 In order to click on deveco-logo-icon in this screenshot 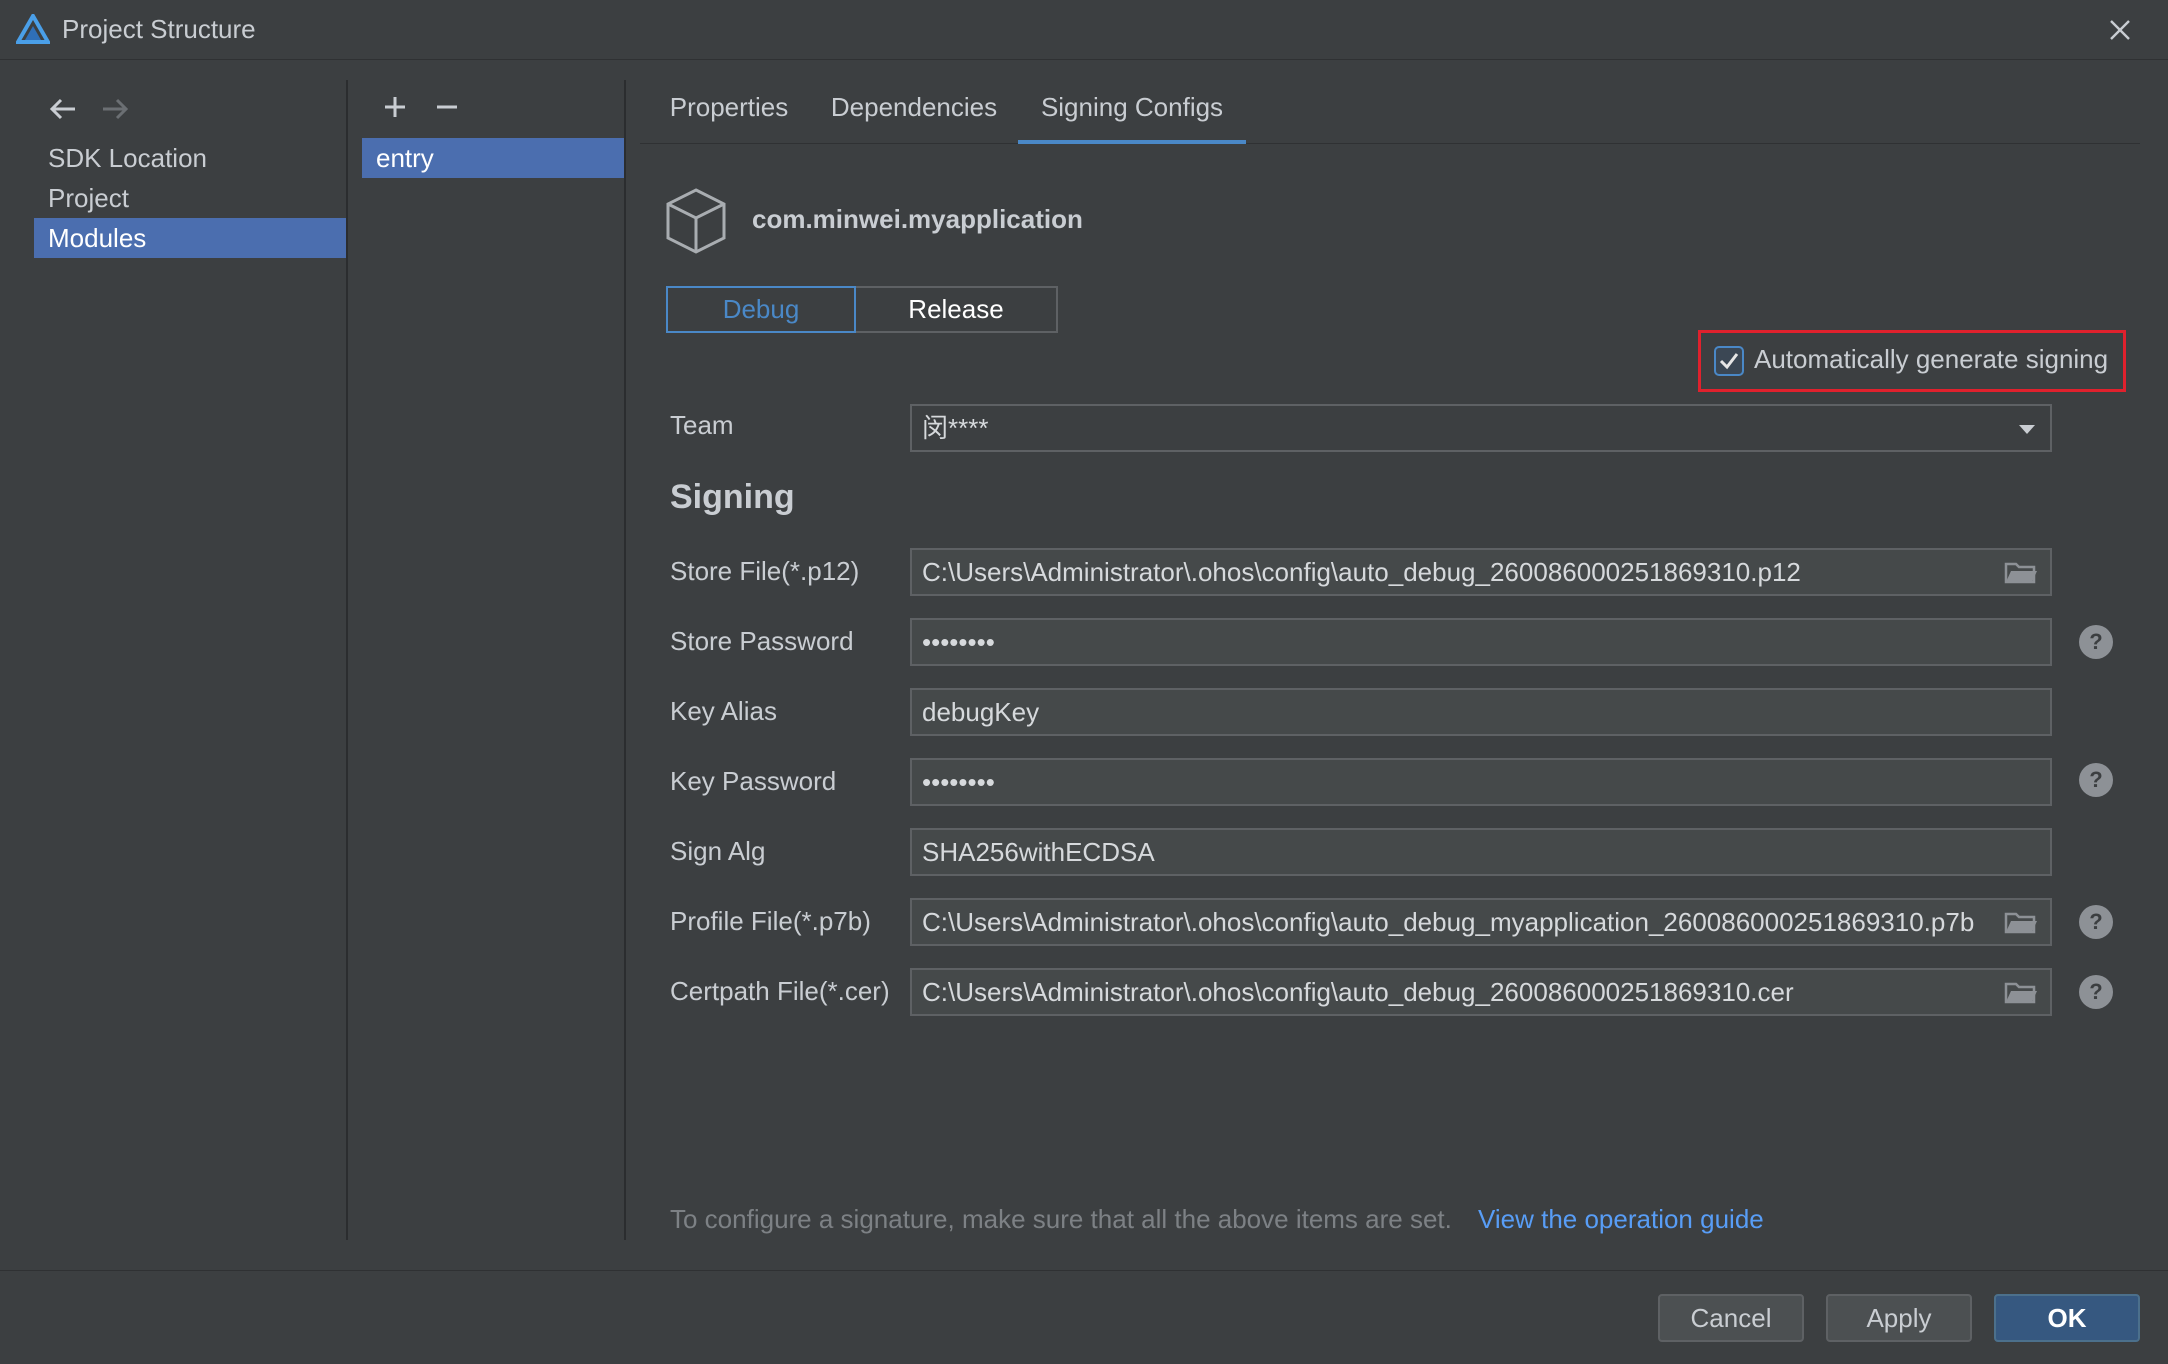, I will do `click(33, 29)`.